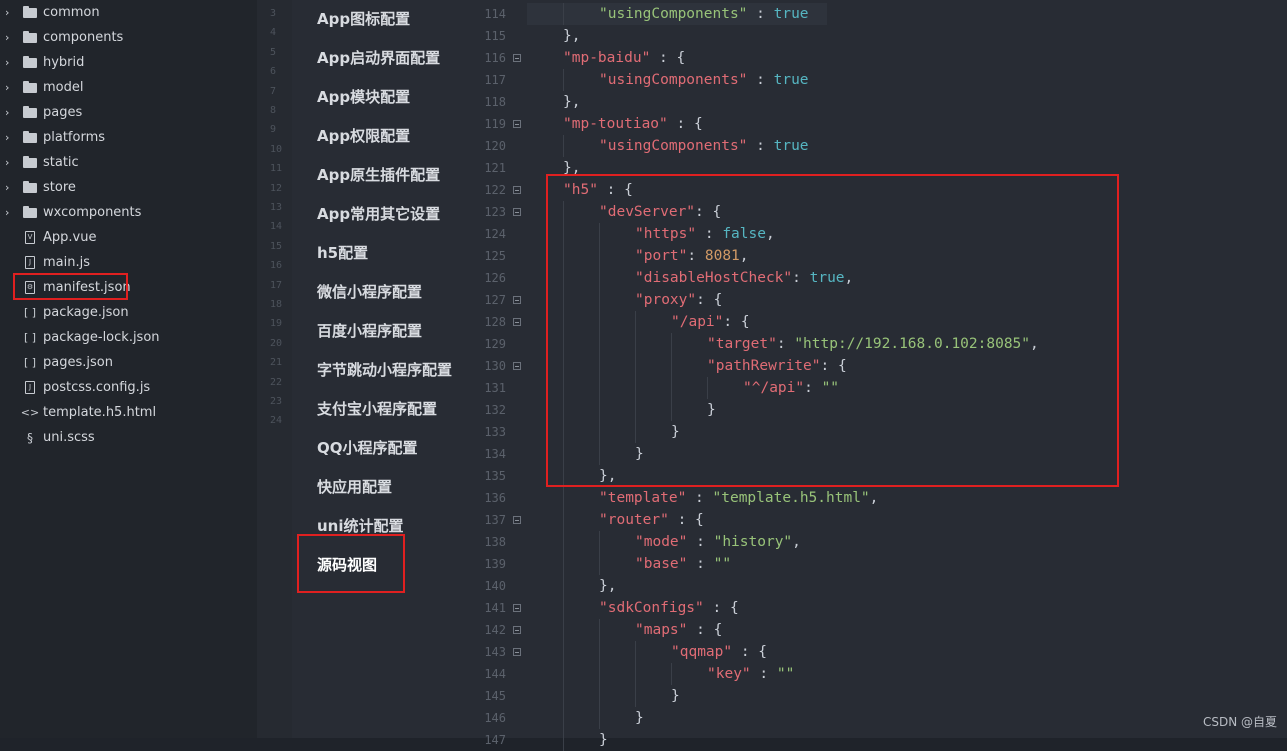  Describe the element at coordinates (495, 696) in the screenshot. I see `line-number: 145` at that location.